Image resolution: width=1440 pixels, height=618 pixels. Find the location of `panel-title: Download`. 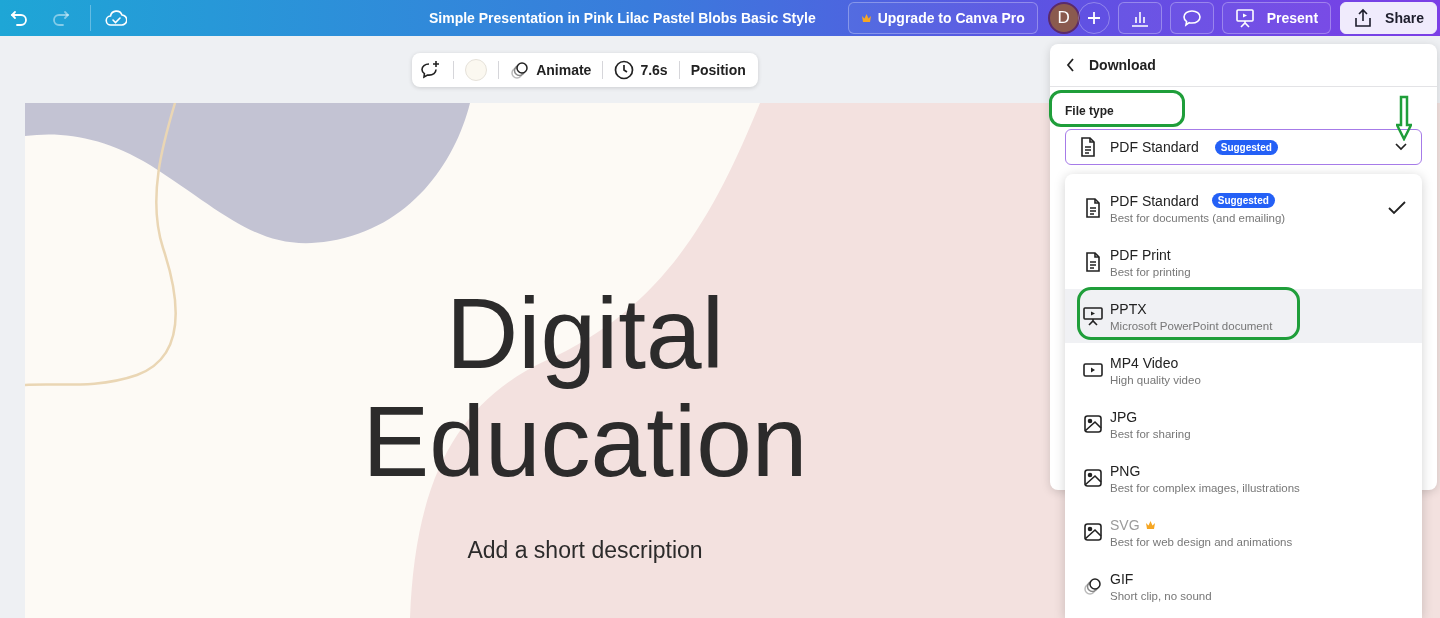

panel-title: Download is located at coordinates (1122, 65).